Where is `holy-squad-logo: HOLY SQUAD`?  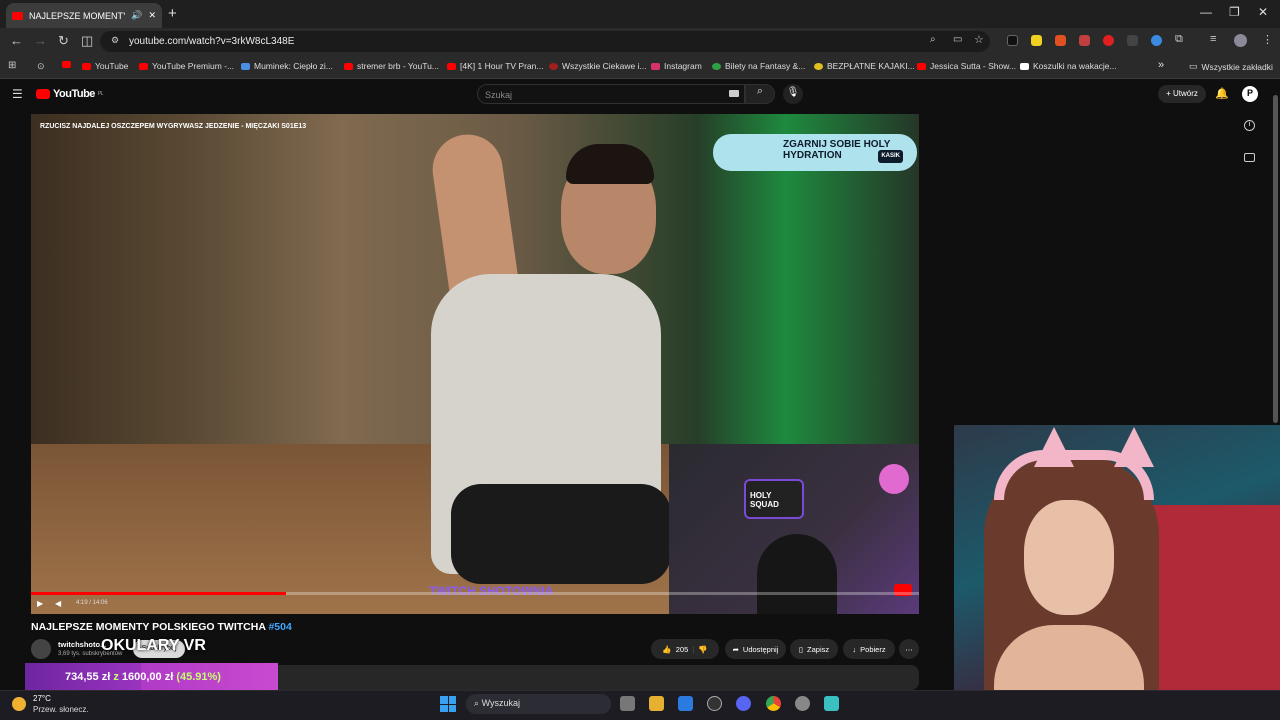
holy-squad-logo: HOLY SQUAD is located at coordinates (774, 499).